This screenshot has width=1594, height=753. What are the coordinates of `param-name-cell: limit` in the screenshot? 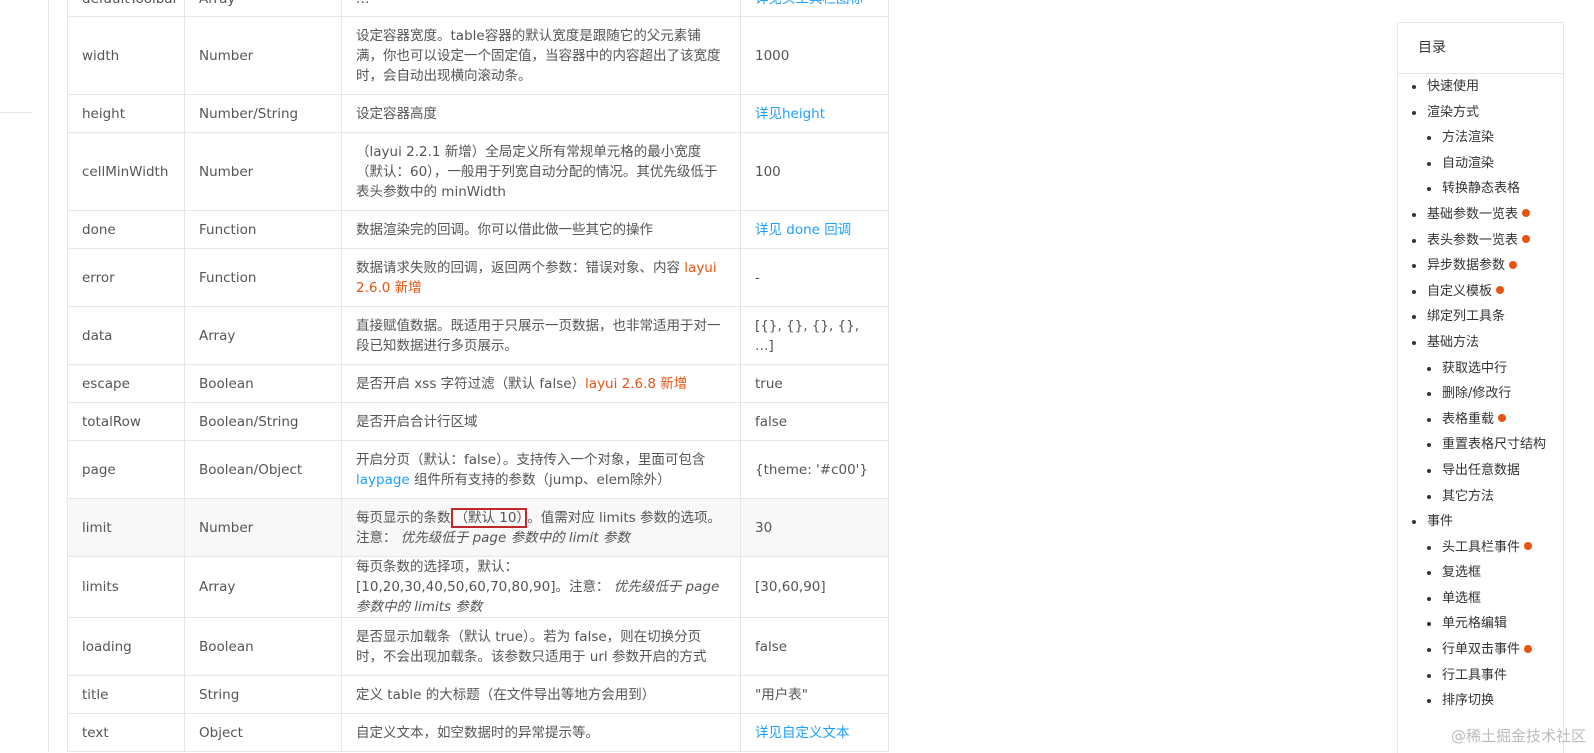 It's located at (126, 527).